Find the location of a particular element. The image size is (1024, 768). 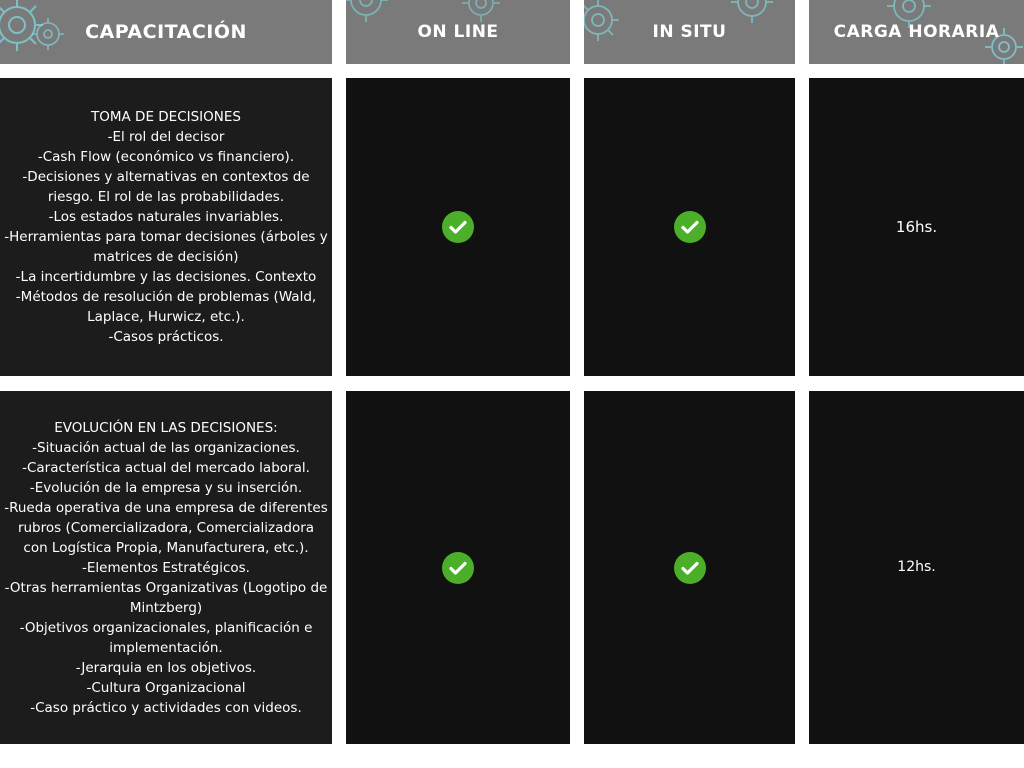

header-insitu-label: IN SITU is located at coordinates (689, 32).